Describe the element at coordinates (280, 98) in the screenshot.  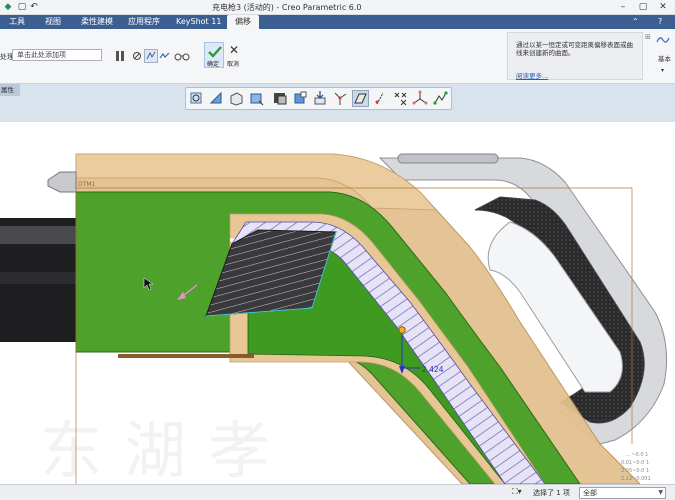
I see `display-style-icon` at that location.